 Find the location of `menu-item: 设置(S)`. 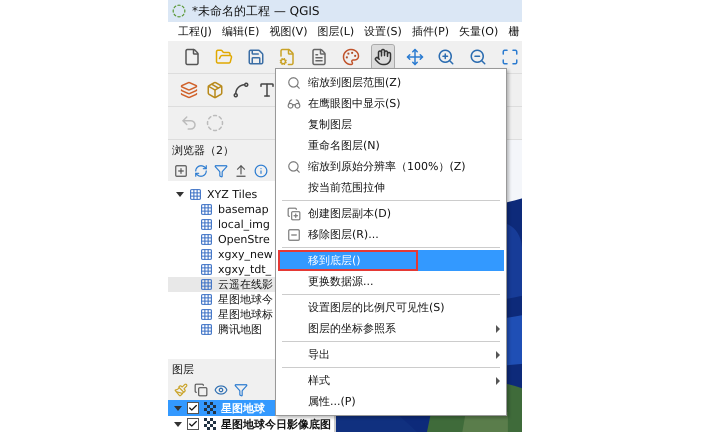

menu-item: 设置(S) is located at coordinates (383, 31).